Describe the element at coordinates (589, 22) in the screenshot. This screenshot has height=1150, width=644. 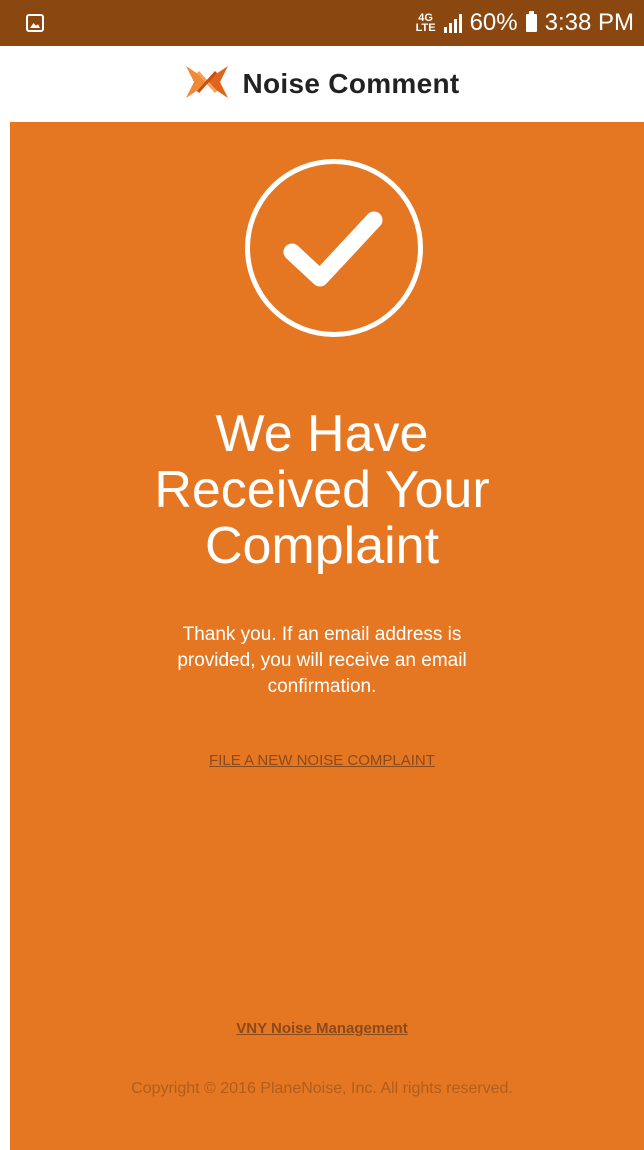
I see `clock: 3:38 PM` at that location.